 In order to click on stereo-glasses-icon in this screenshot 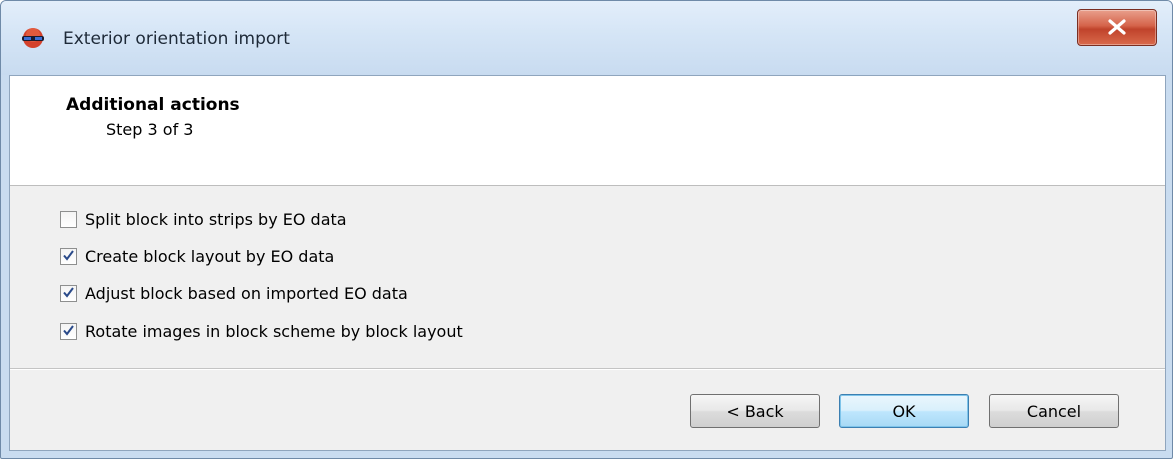, I will do `click(33, 38)`.